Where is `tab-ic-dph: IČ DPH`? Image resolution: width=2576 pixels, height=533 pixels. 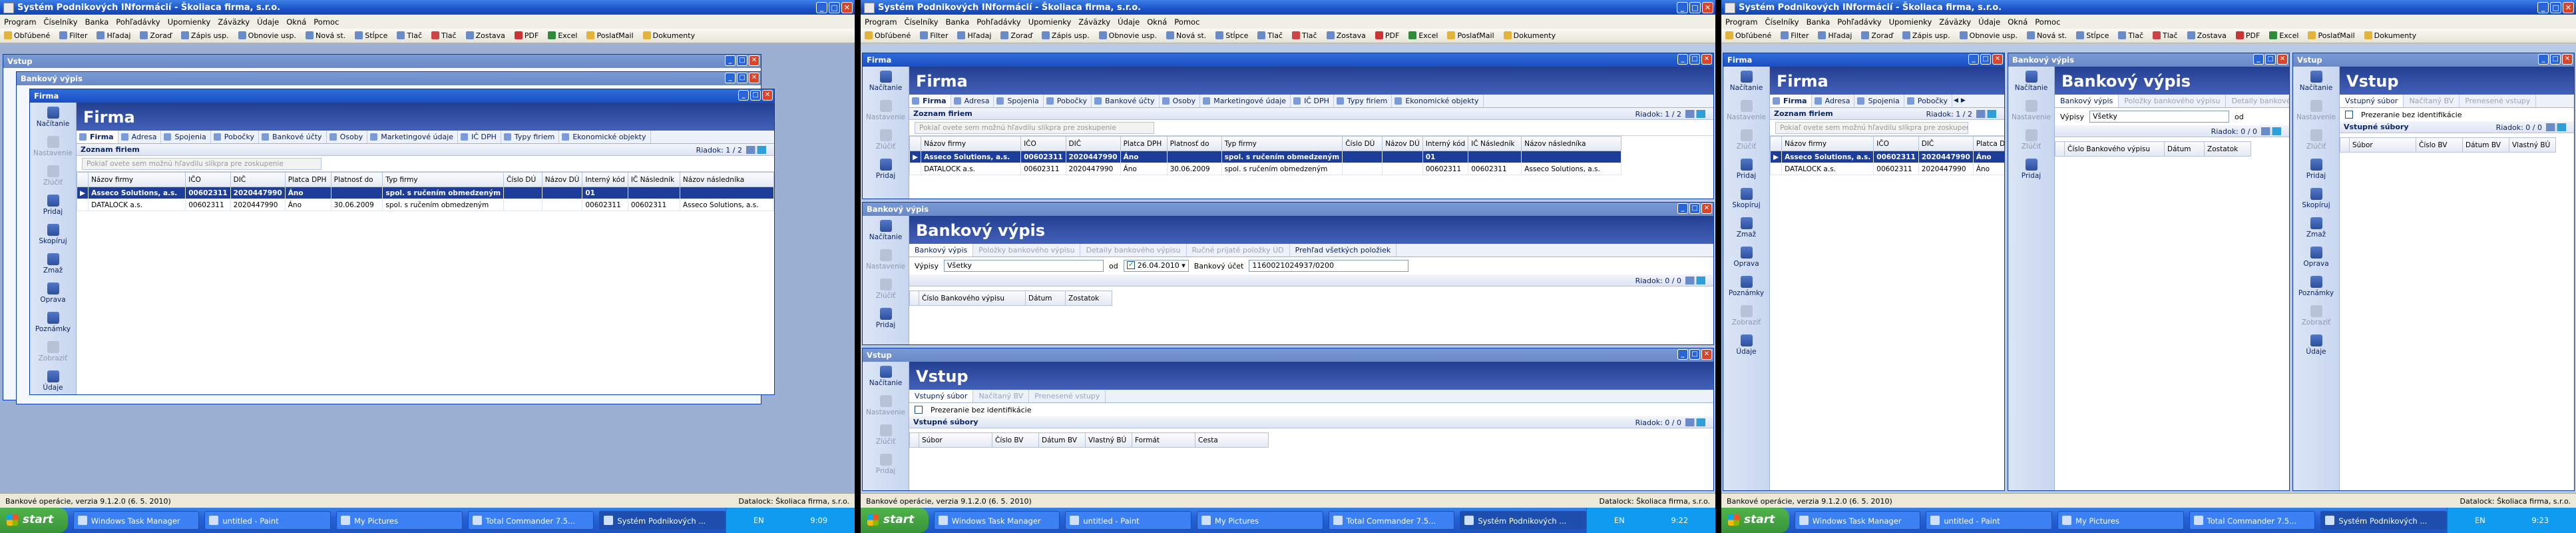
tab-ic-dph: IČ DPH is located at coordinates (479, 137).